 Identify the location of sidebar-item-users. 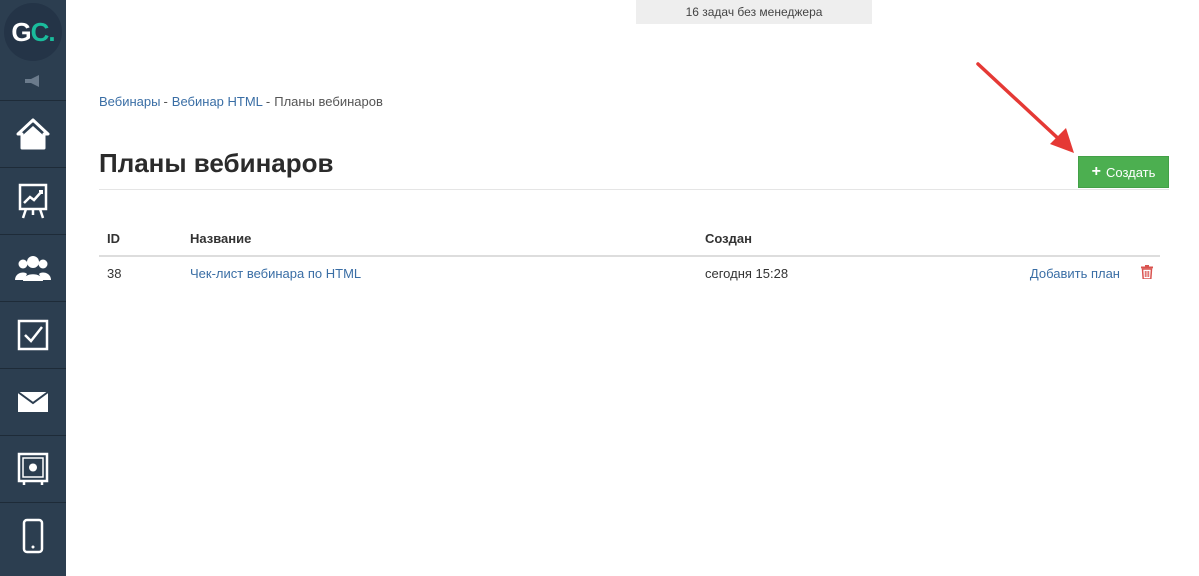
(33, 267).